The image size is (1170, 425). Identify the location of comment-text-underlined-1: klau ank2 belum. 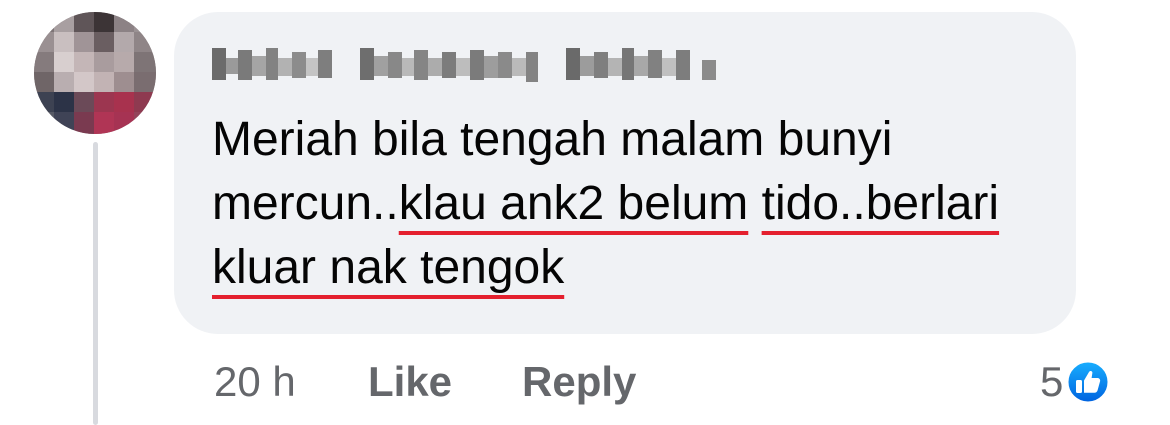
(573, 203).